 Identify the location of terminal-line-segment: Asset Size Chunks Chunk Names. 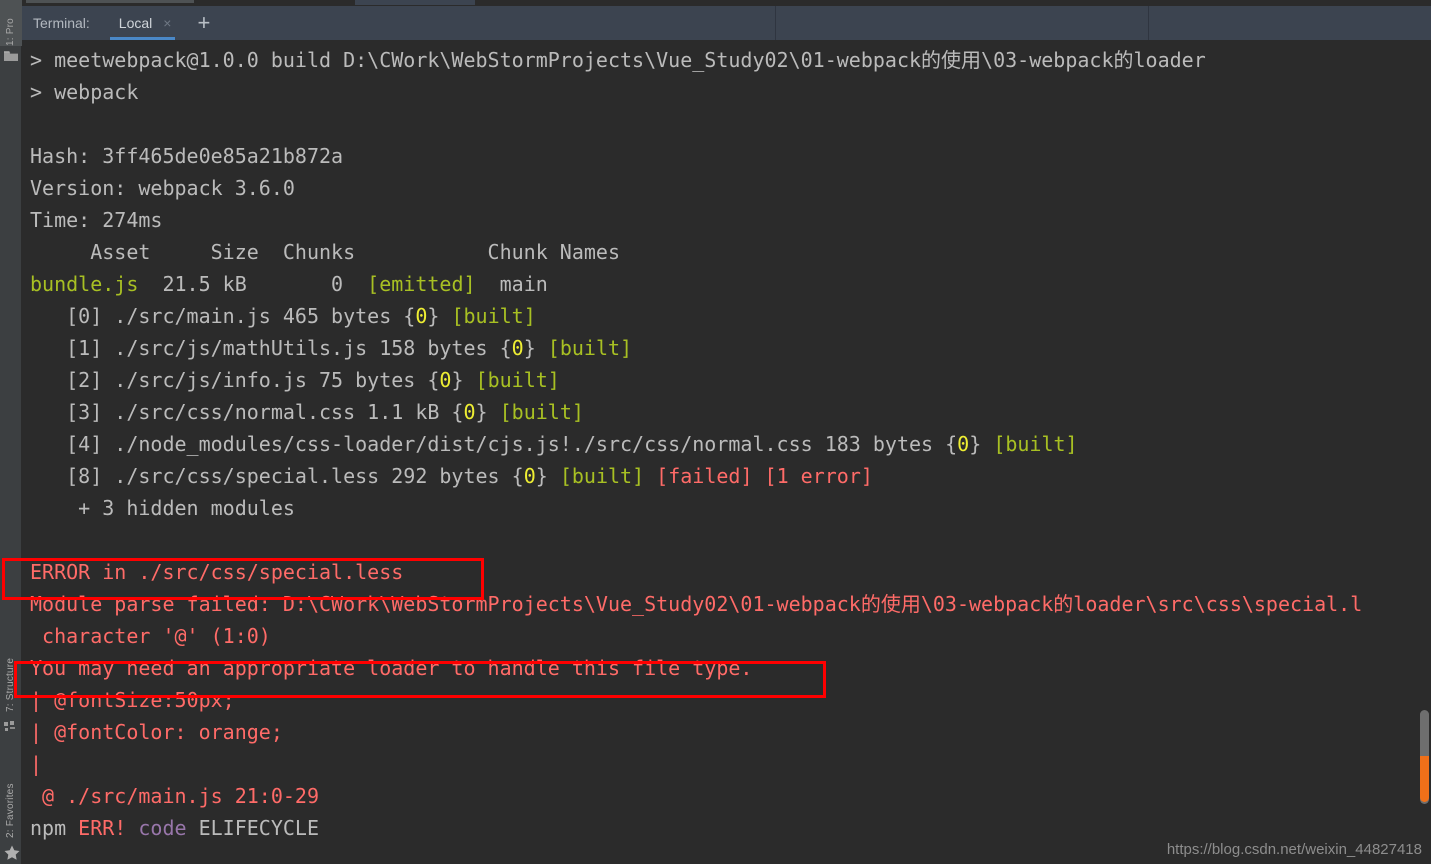
(325, 252).